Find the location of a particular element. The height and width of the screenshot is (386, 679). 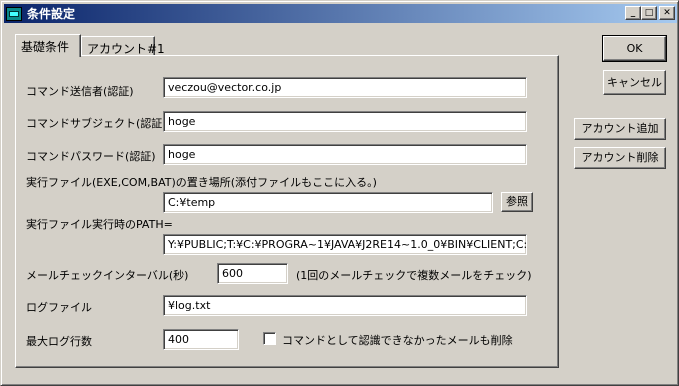

browse-button: 参照 is located at coordinates (517, 202).